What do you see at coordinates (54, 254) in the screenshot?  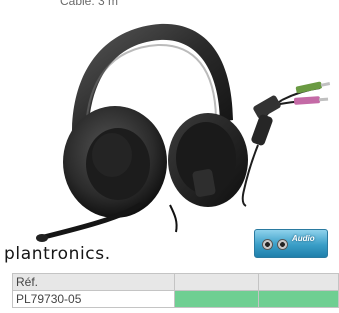 I see `brand-name: plantronics` at bounding box center [54, 254].